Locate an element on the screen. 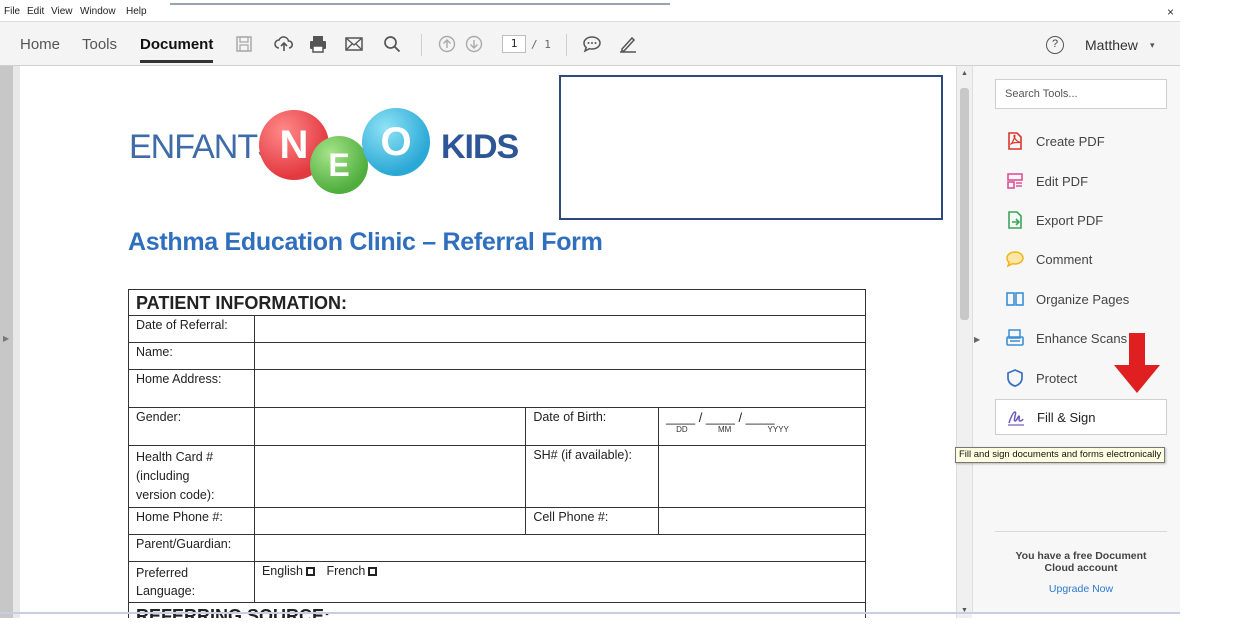 Image resolution: width=1260 pixels, height=624 pixels. tool-edit-pdf: Edit PDF is located at coordinates (1081, 181).